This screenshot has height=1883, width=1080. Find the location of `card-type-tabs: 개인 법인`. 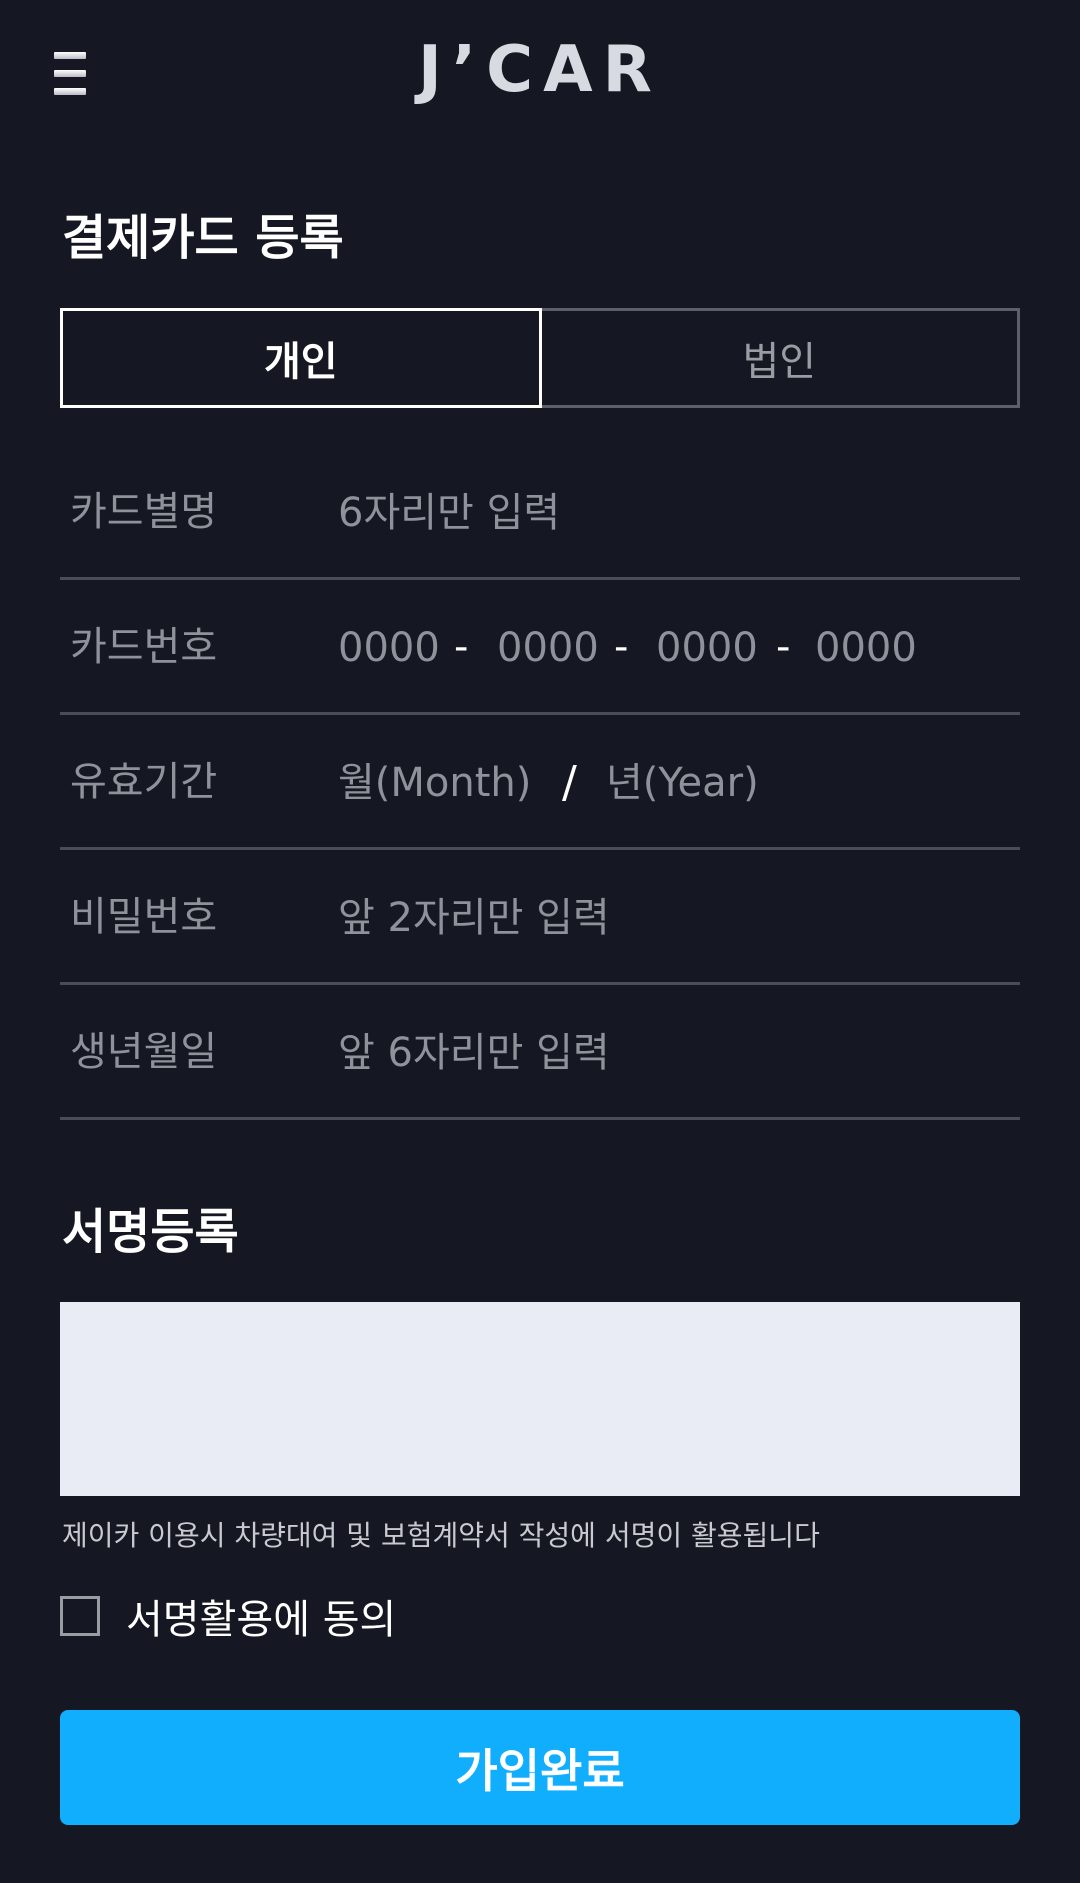

card-type-tabs: 개인 법인 is located at coordinates (540, 358).